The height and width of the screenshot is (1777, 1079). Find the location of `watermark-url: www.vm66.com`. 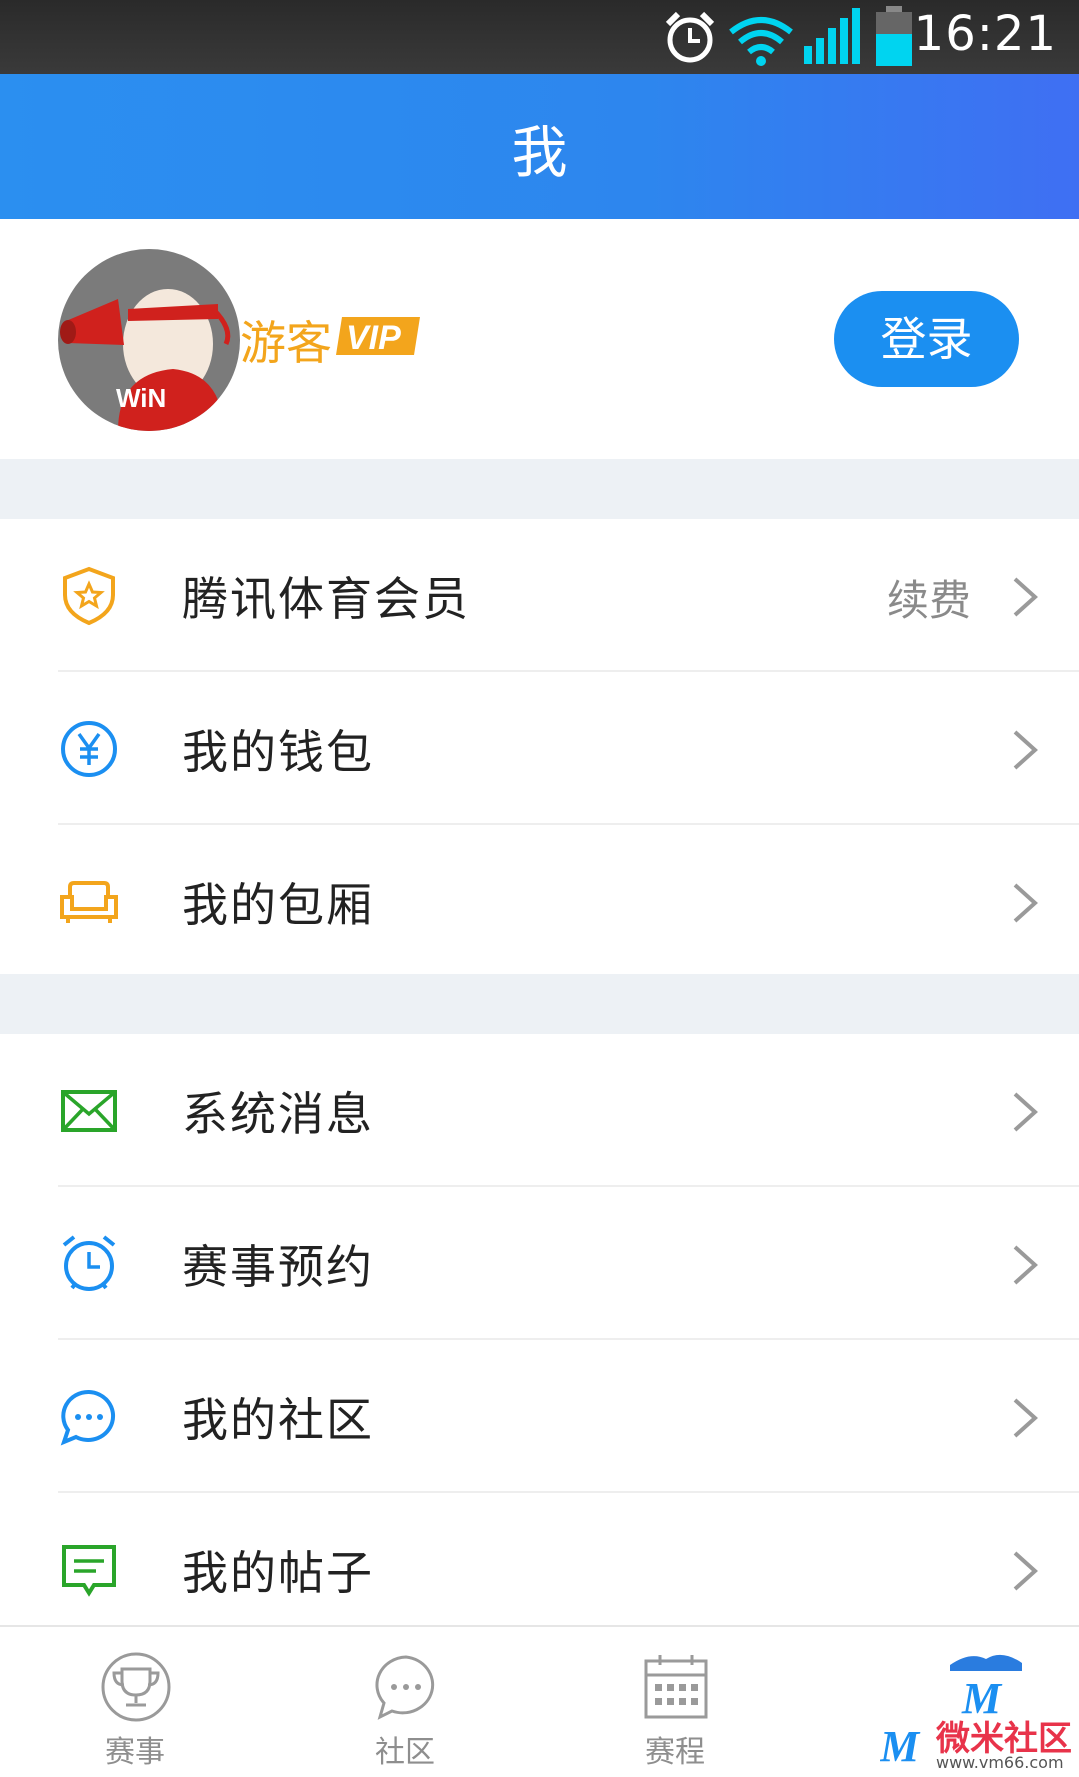

watermark-url: www.vm66.com is located at coordinates (1000, 1762).